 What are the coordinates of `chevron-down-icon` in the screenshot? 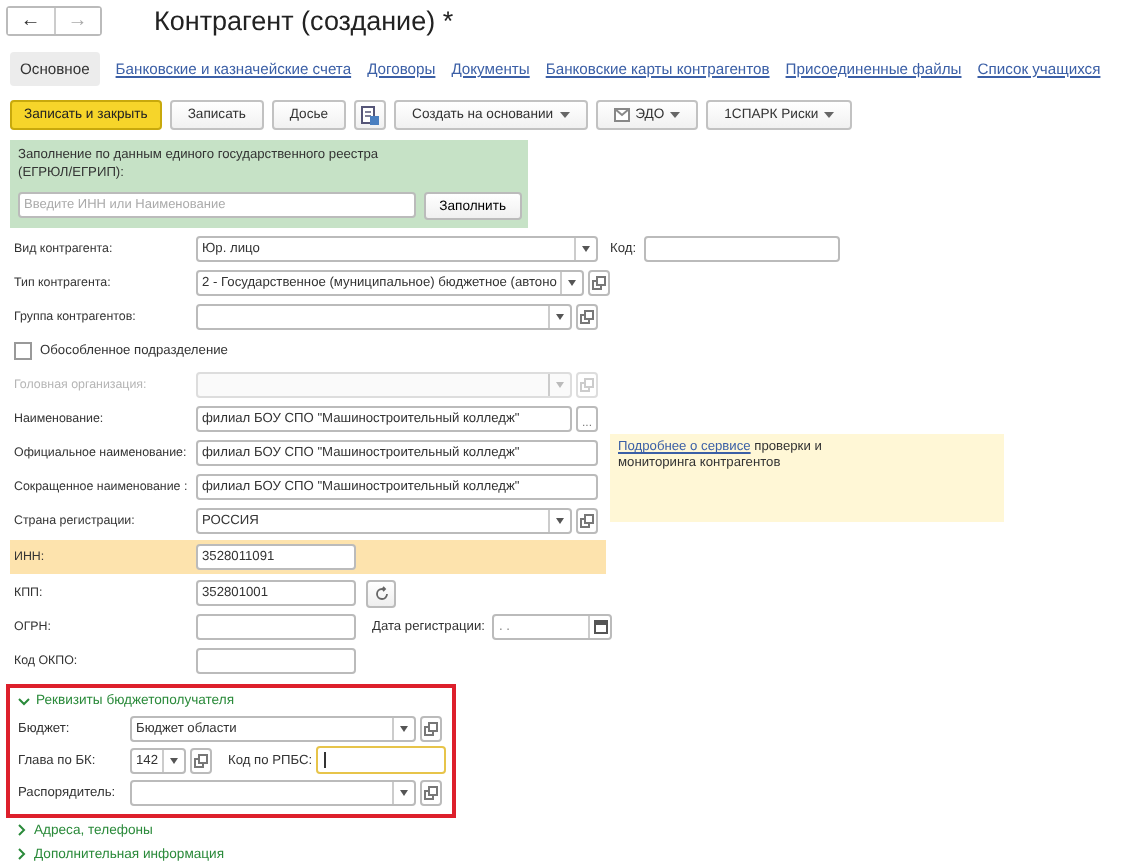 It's located at (24, 701).